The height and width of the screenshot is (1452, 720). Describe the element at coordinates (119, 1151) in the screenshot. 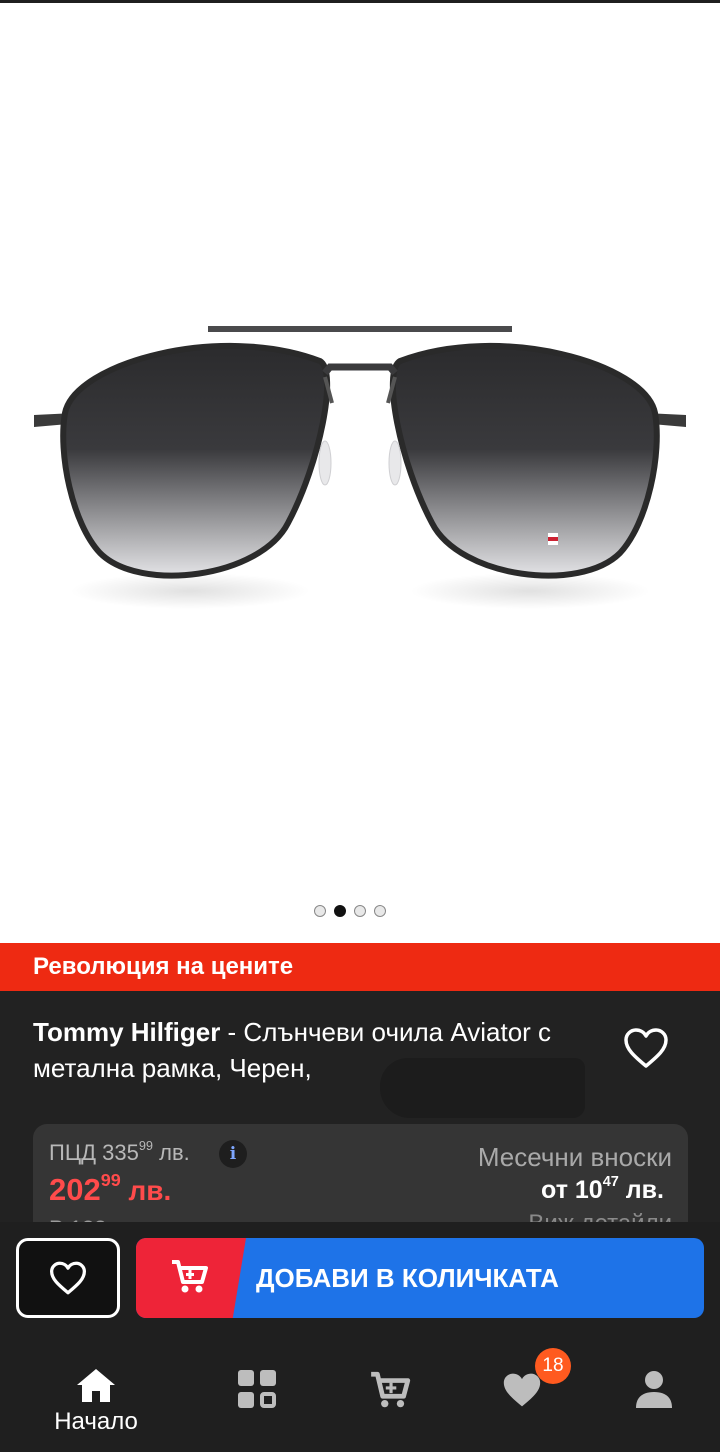

I see `recommended-price: ПЦД 33599 лв.` at that location.